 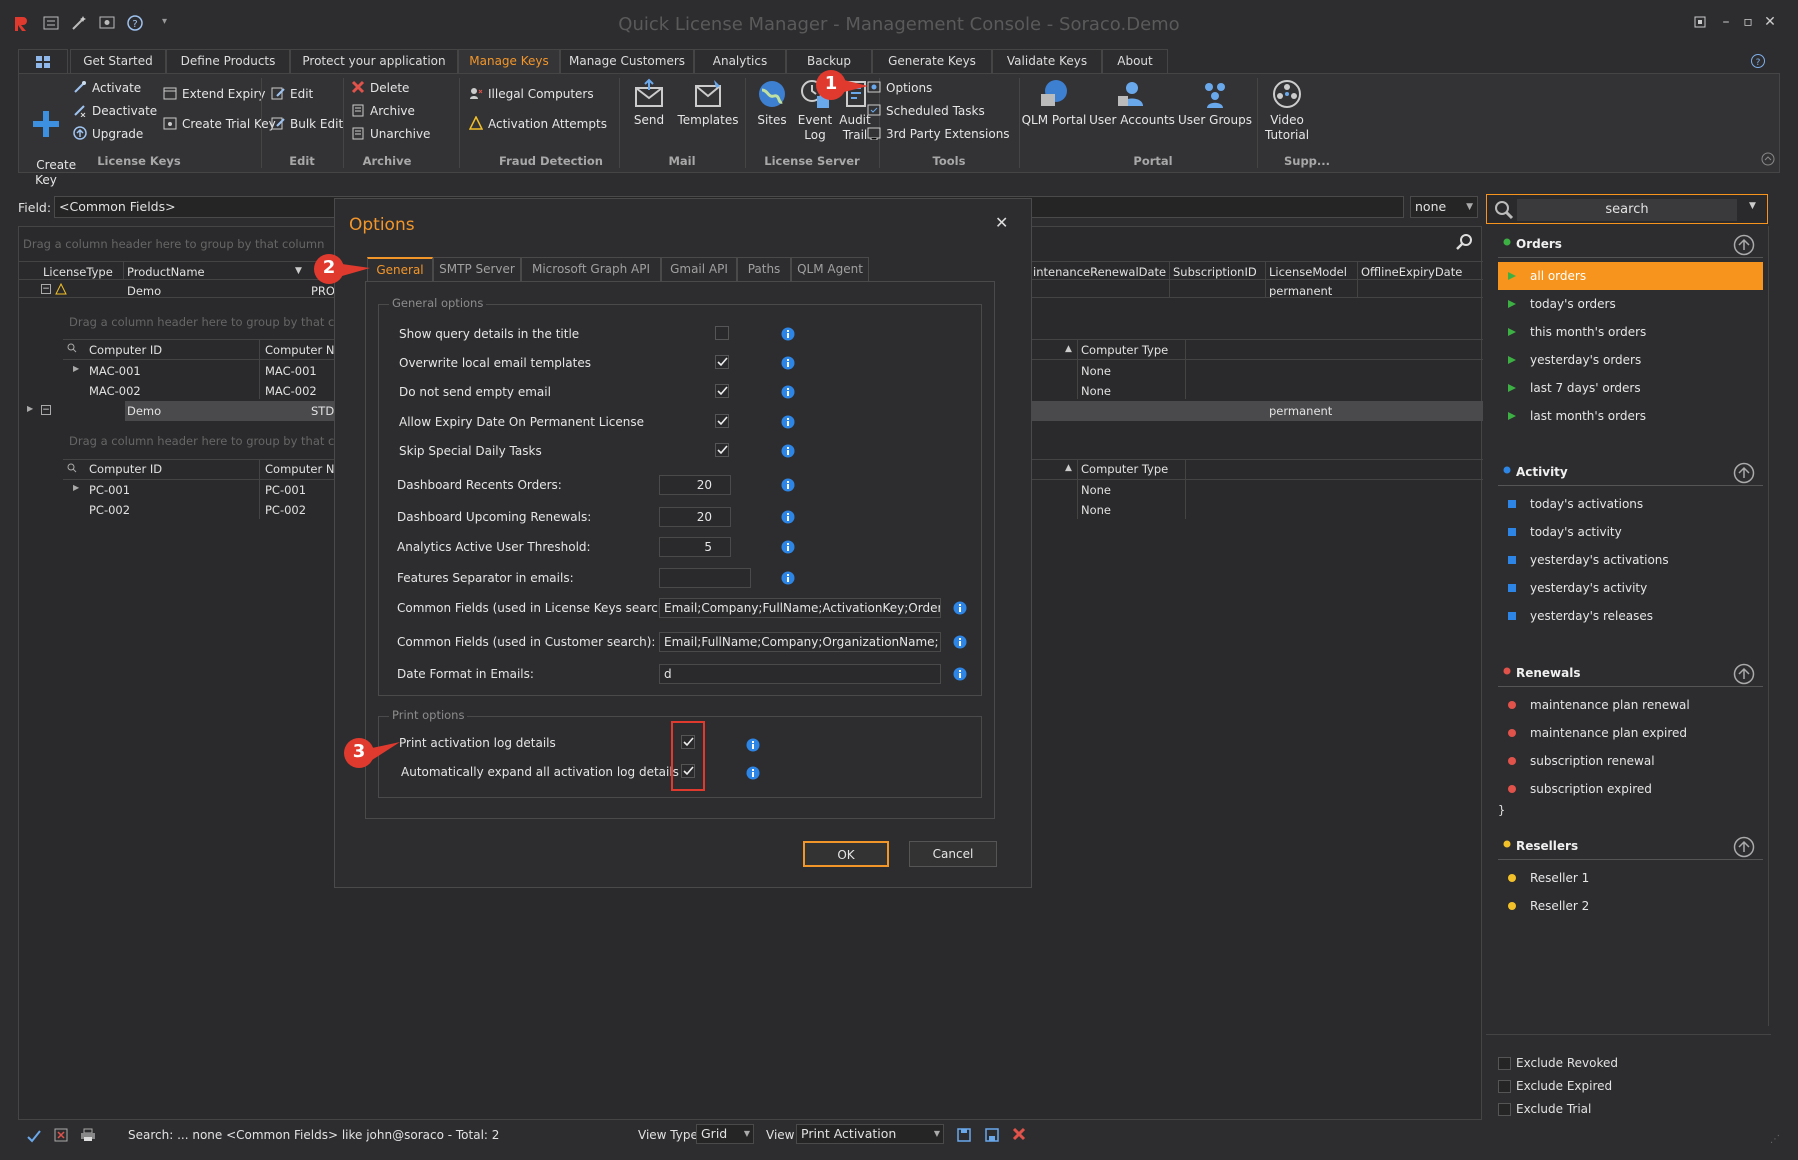 What do you see at coordinates (214, 93) in the screenshot?
I see `extend-expiry-button: Extend Expiry` at bounding box center [214, 93].